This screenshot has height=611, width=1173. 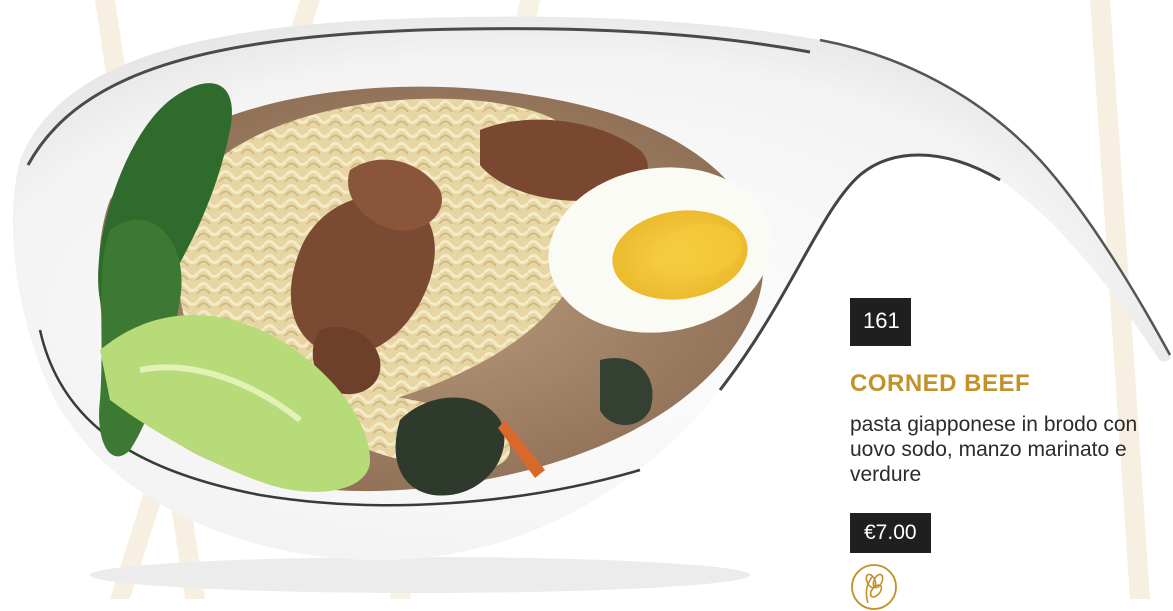 I want to click on price-badge: €7.00, so click(x=890, y=532).